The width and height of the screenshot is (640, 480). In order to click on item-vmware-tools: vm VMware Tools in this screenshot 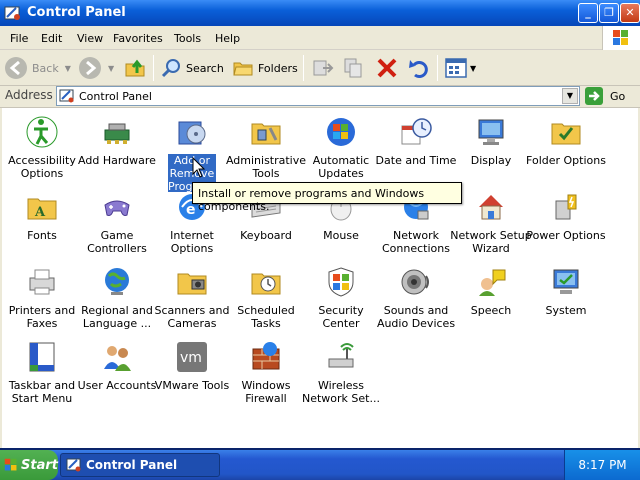, I will do `click(192, 373)`.